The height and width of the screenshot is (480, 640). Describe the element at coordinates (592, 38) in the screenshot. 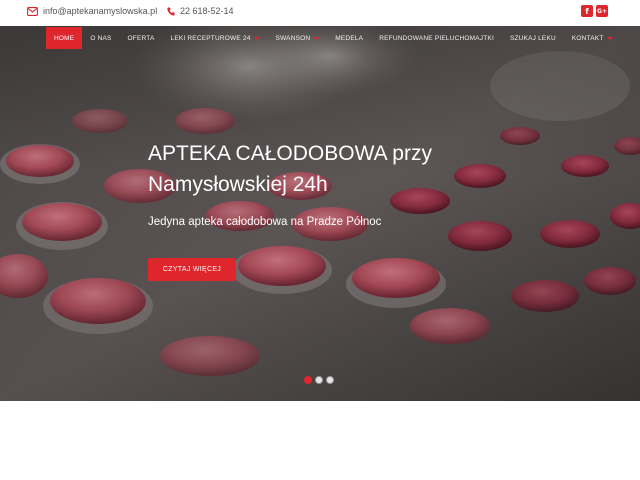

I see `nav-item-kontakt: KONTAKT` at that location.